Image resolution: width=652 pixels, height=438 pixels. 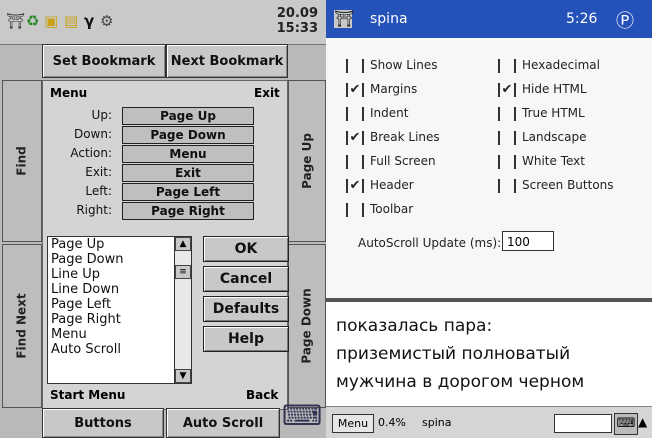 I want to click on option-checkbox: ✔ Header, so click(x=380, y=185).